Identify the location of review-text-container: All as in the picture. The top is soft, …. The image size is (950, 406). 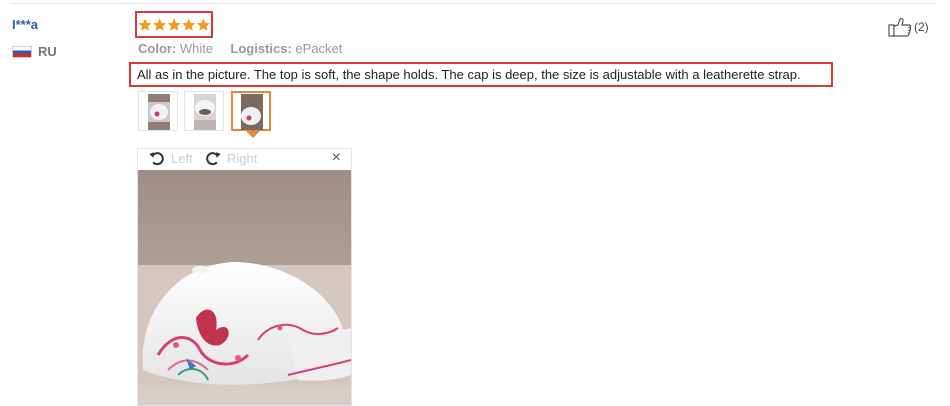
(481, 74).